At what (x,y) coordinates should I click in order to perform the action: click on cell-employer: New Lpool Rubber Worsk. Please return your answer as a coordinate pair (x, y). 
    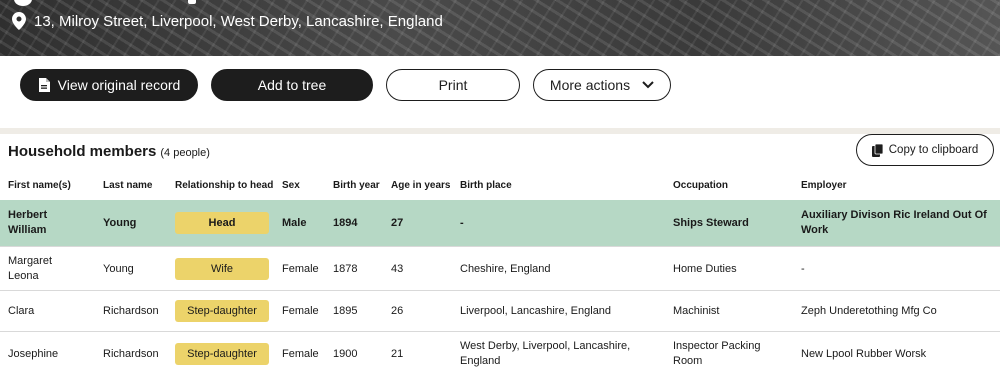
    Looking at the image, I should click on (864, 354).